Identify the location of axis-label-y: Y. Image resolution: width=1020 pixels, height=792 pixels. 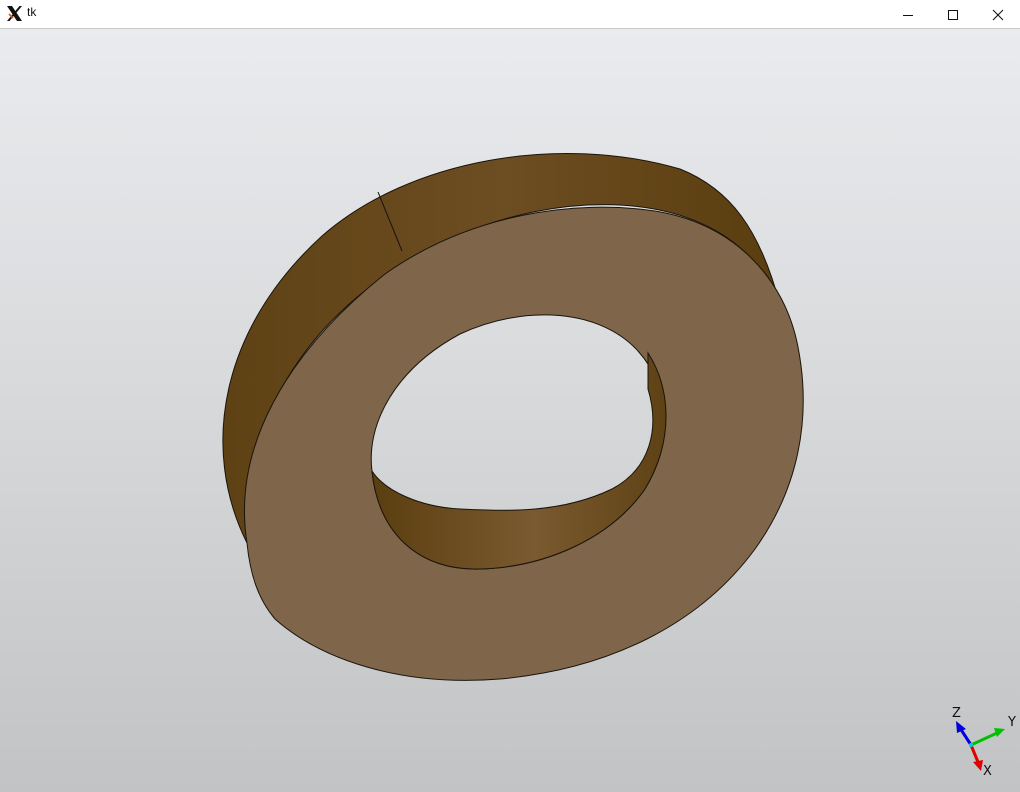
(1011, 722).